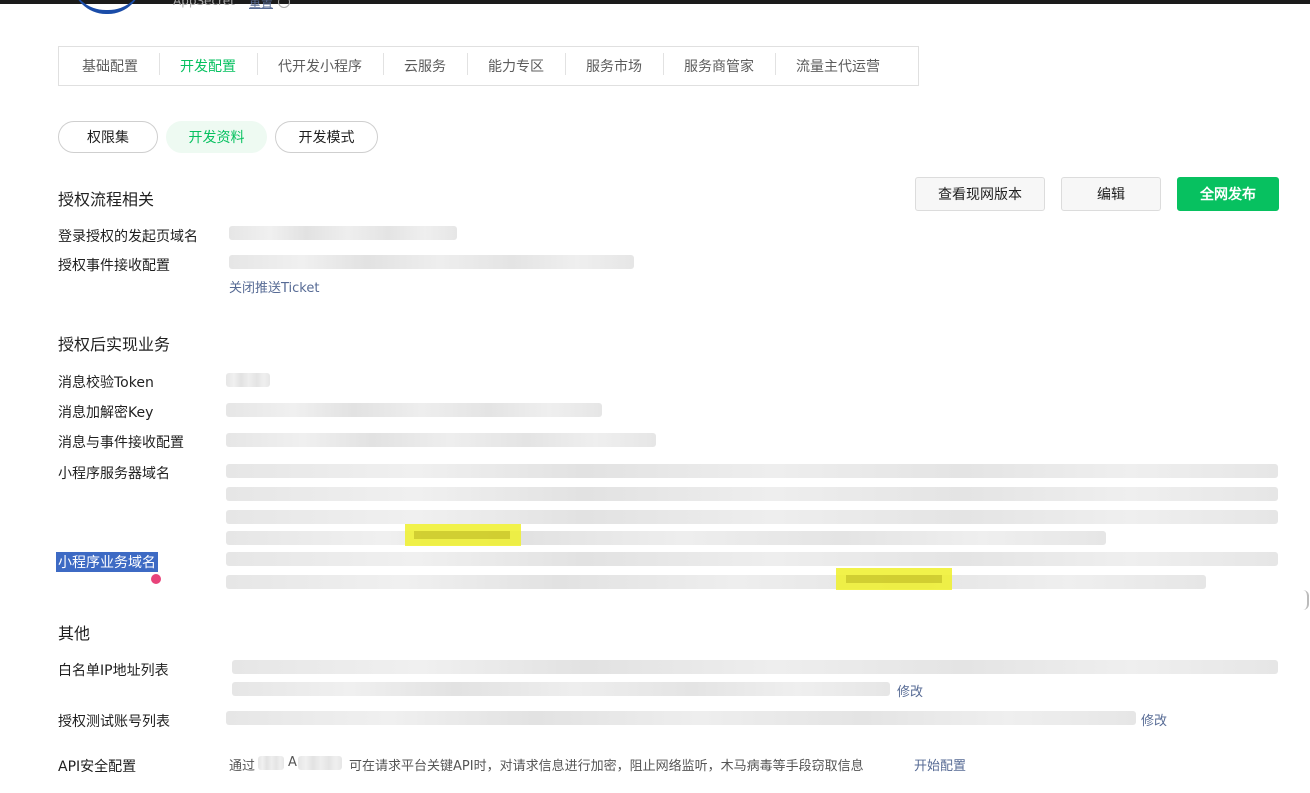 This screenshot has height=793, width=1310. What do you see at coordinates (516, 64) in the screenshot?
I see `tab-capabilities: 能力专区` at bounding box center [516, 64].